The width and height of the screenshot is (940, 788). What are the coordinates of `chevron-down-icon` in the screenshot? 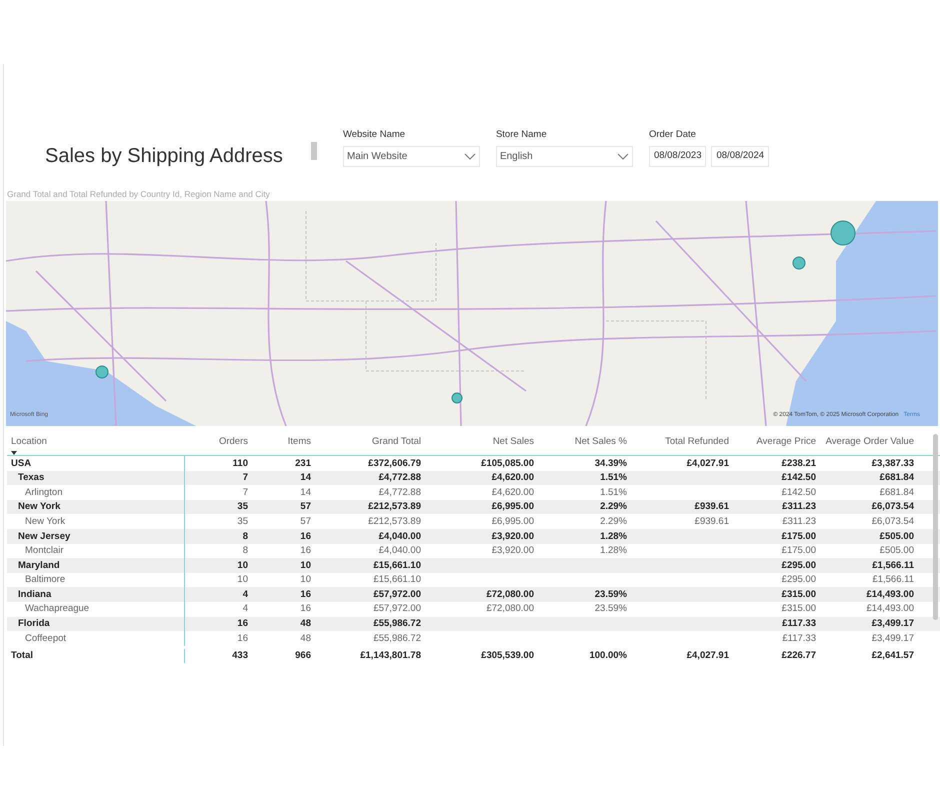 It's located at (622, 156).